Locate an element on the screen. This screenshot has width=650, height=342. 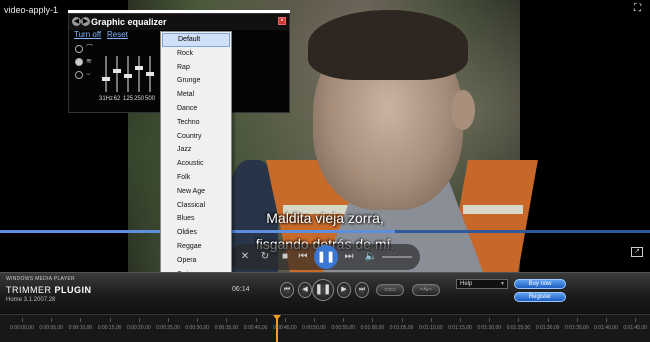
preset-menu-item: Jazz is located at coordinates (196, 150).